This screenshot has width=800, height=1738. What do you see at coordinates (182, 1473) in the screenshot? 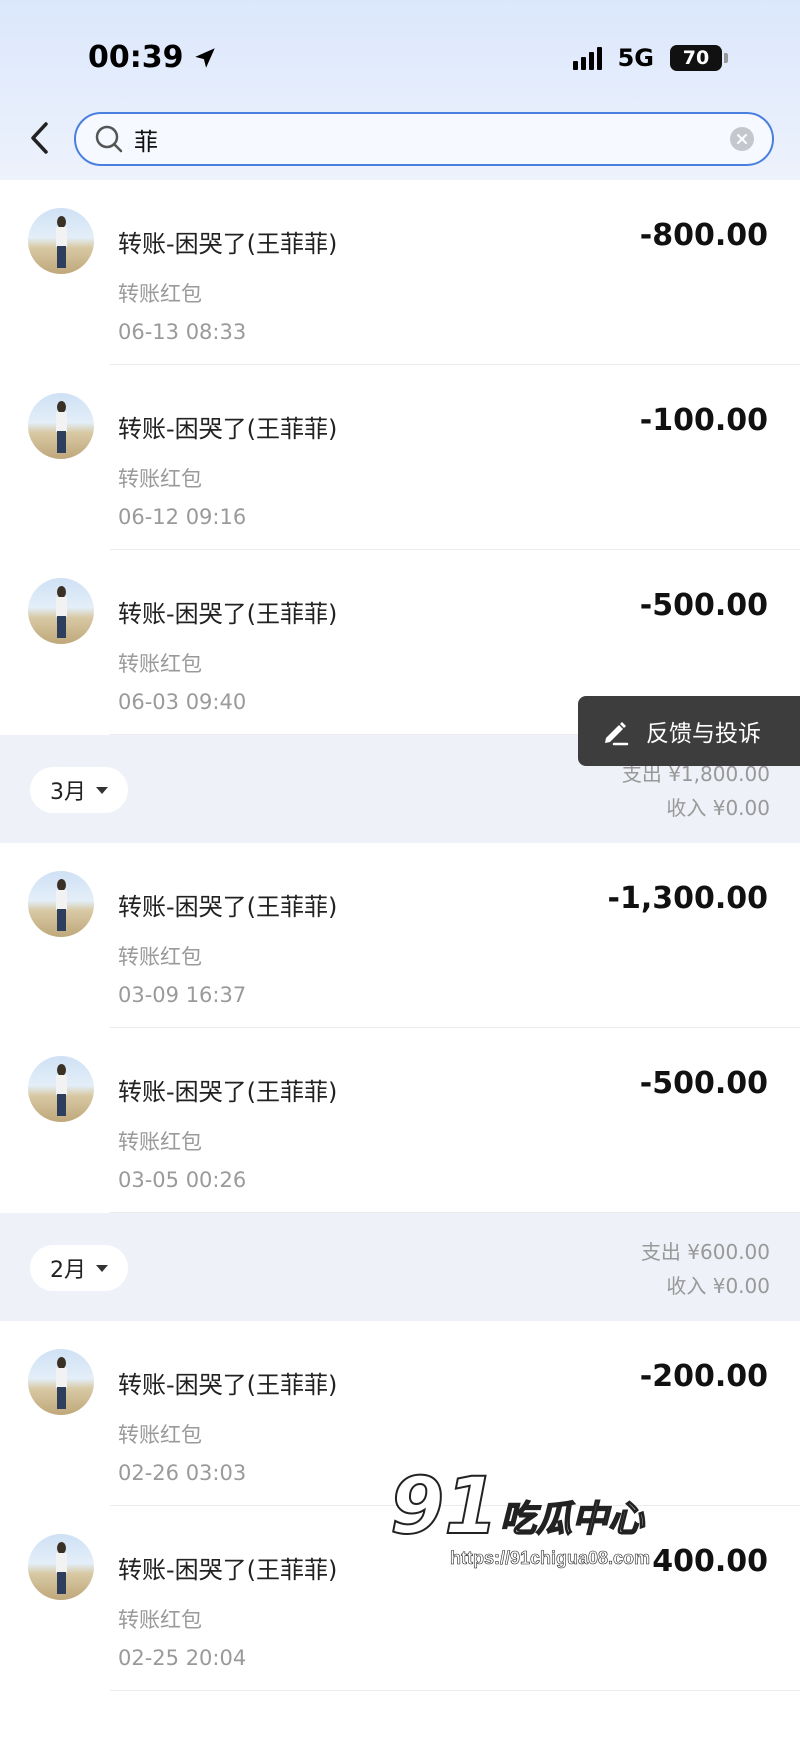
I see `transaction-time: 02-26 03:03` at bounding box center [182, 1473].